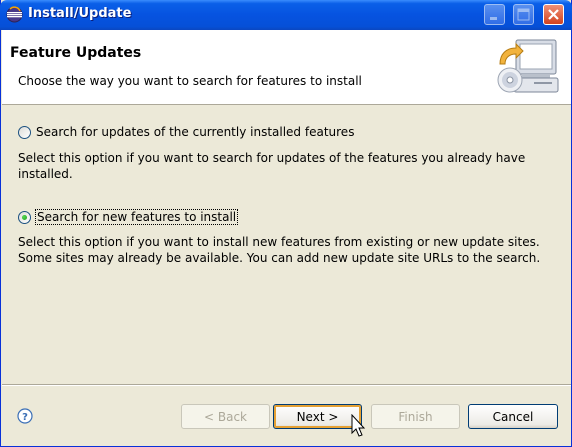  What do you see at coordinates (225, 416) in the screenshot?
I see `back-button: < Back` at bounding box center [225, 416].